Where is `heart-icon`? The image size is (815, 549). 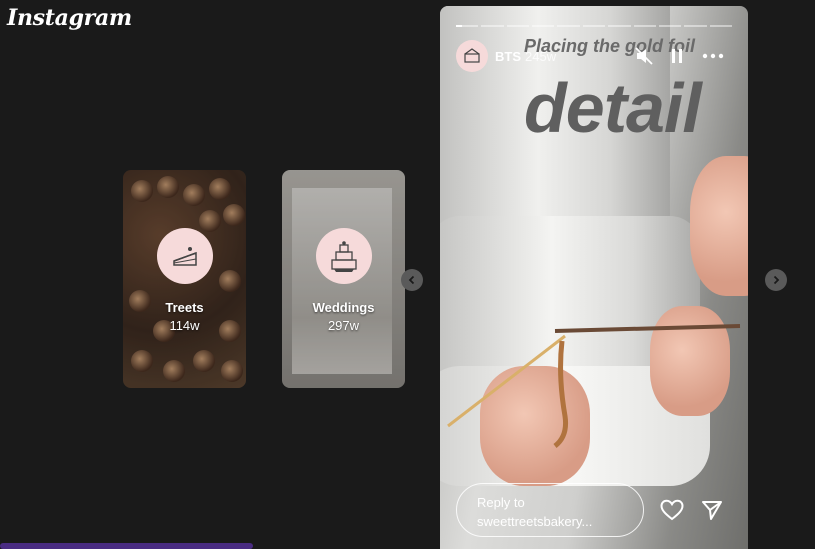 heart-icon is located at coordinates (672, 510).